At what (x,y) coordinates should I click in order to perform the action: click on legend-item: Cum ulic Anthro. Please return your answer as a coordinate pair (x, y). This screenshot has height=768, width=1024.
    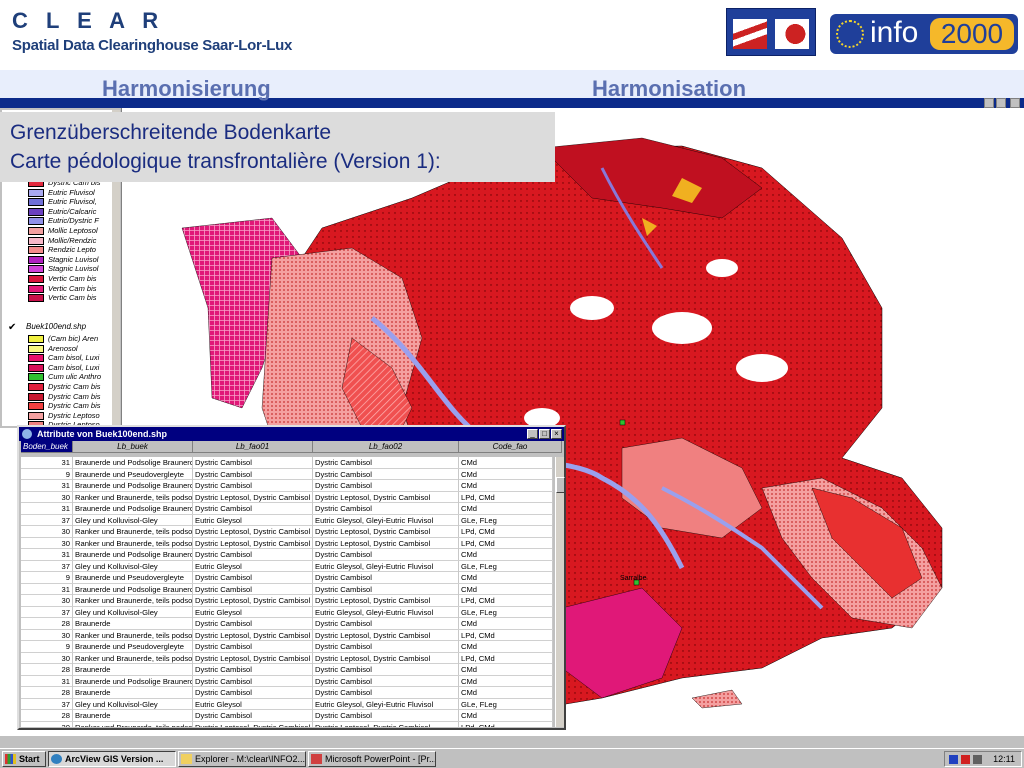
    Looking at the image, I should click on (70, 377).